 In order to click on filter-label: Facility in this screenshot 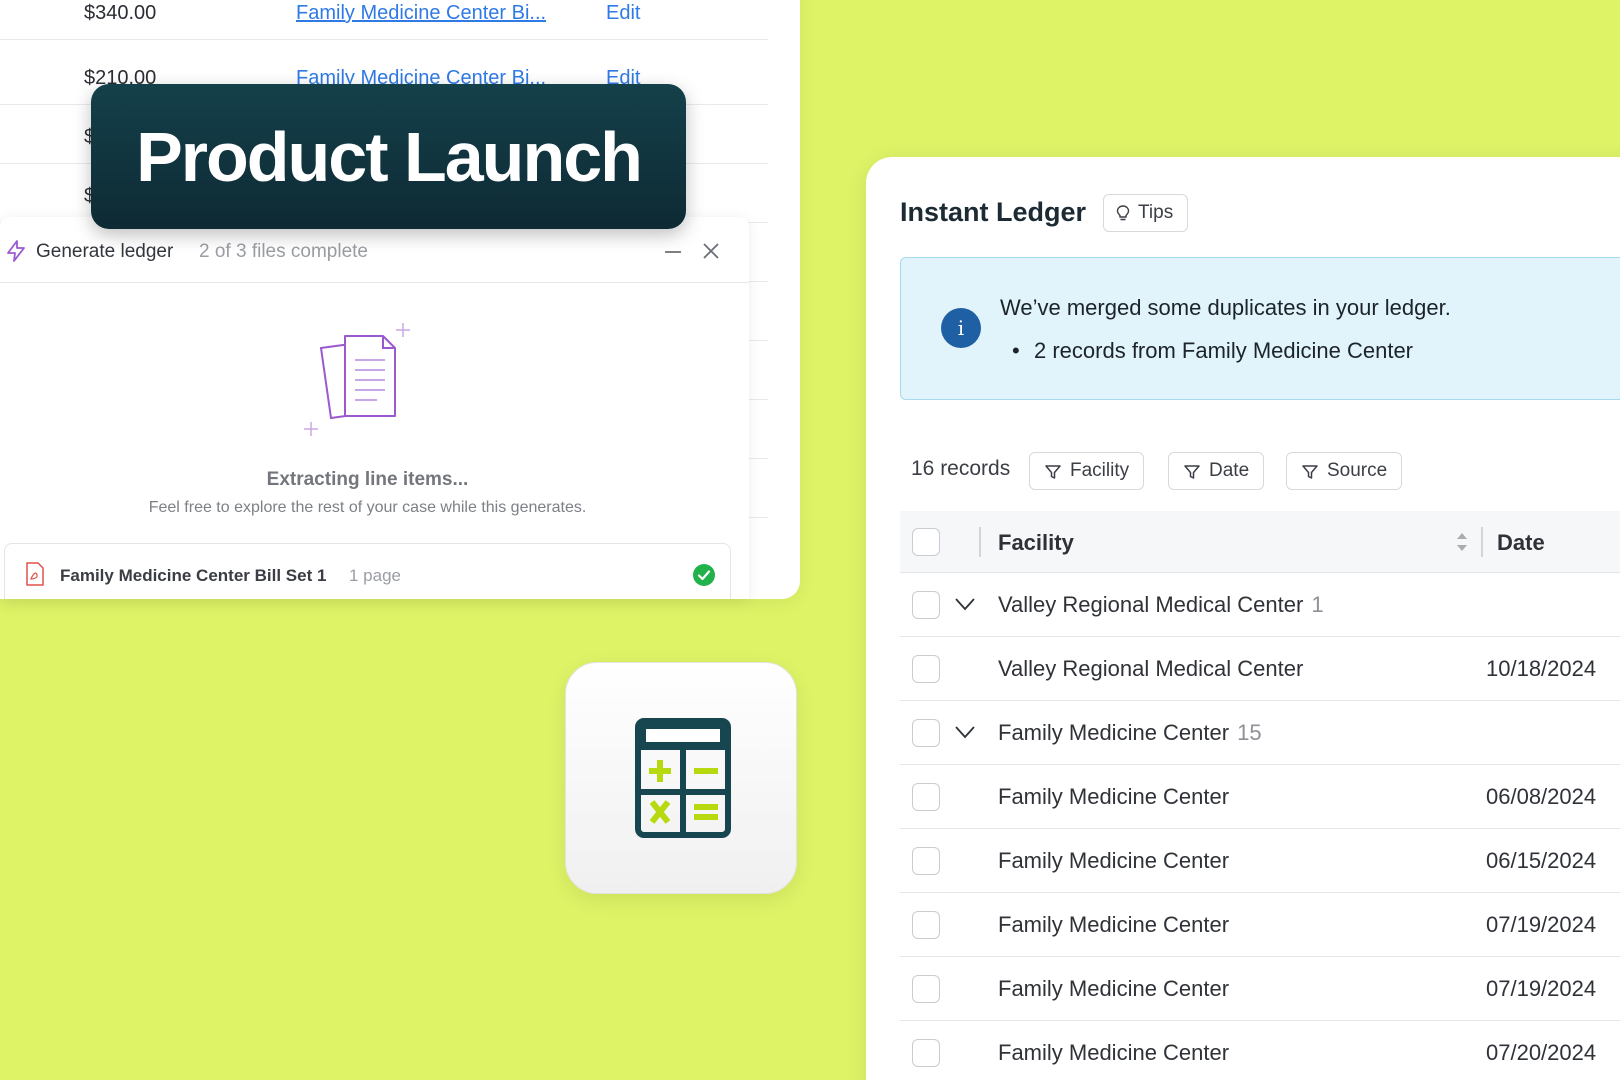, I will do `click(1100, 470)`.